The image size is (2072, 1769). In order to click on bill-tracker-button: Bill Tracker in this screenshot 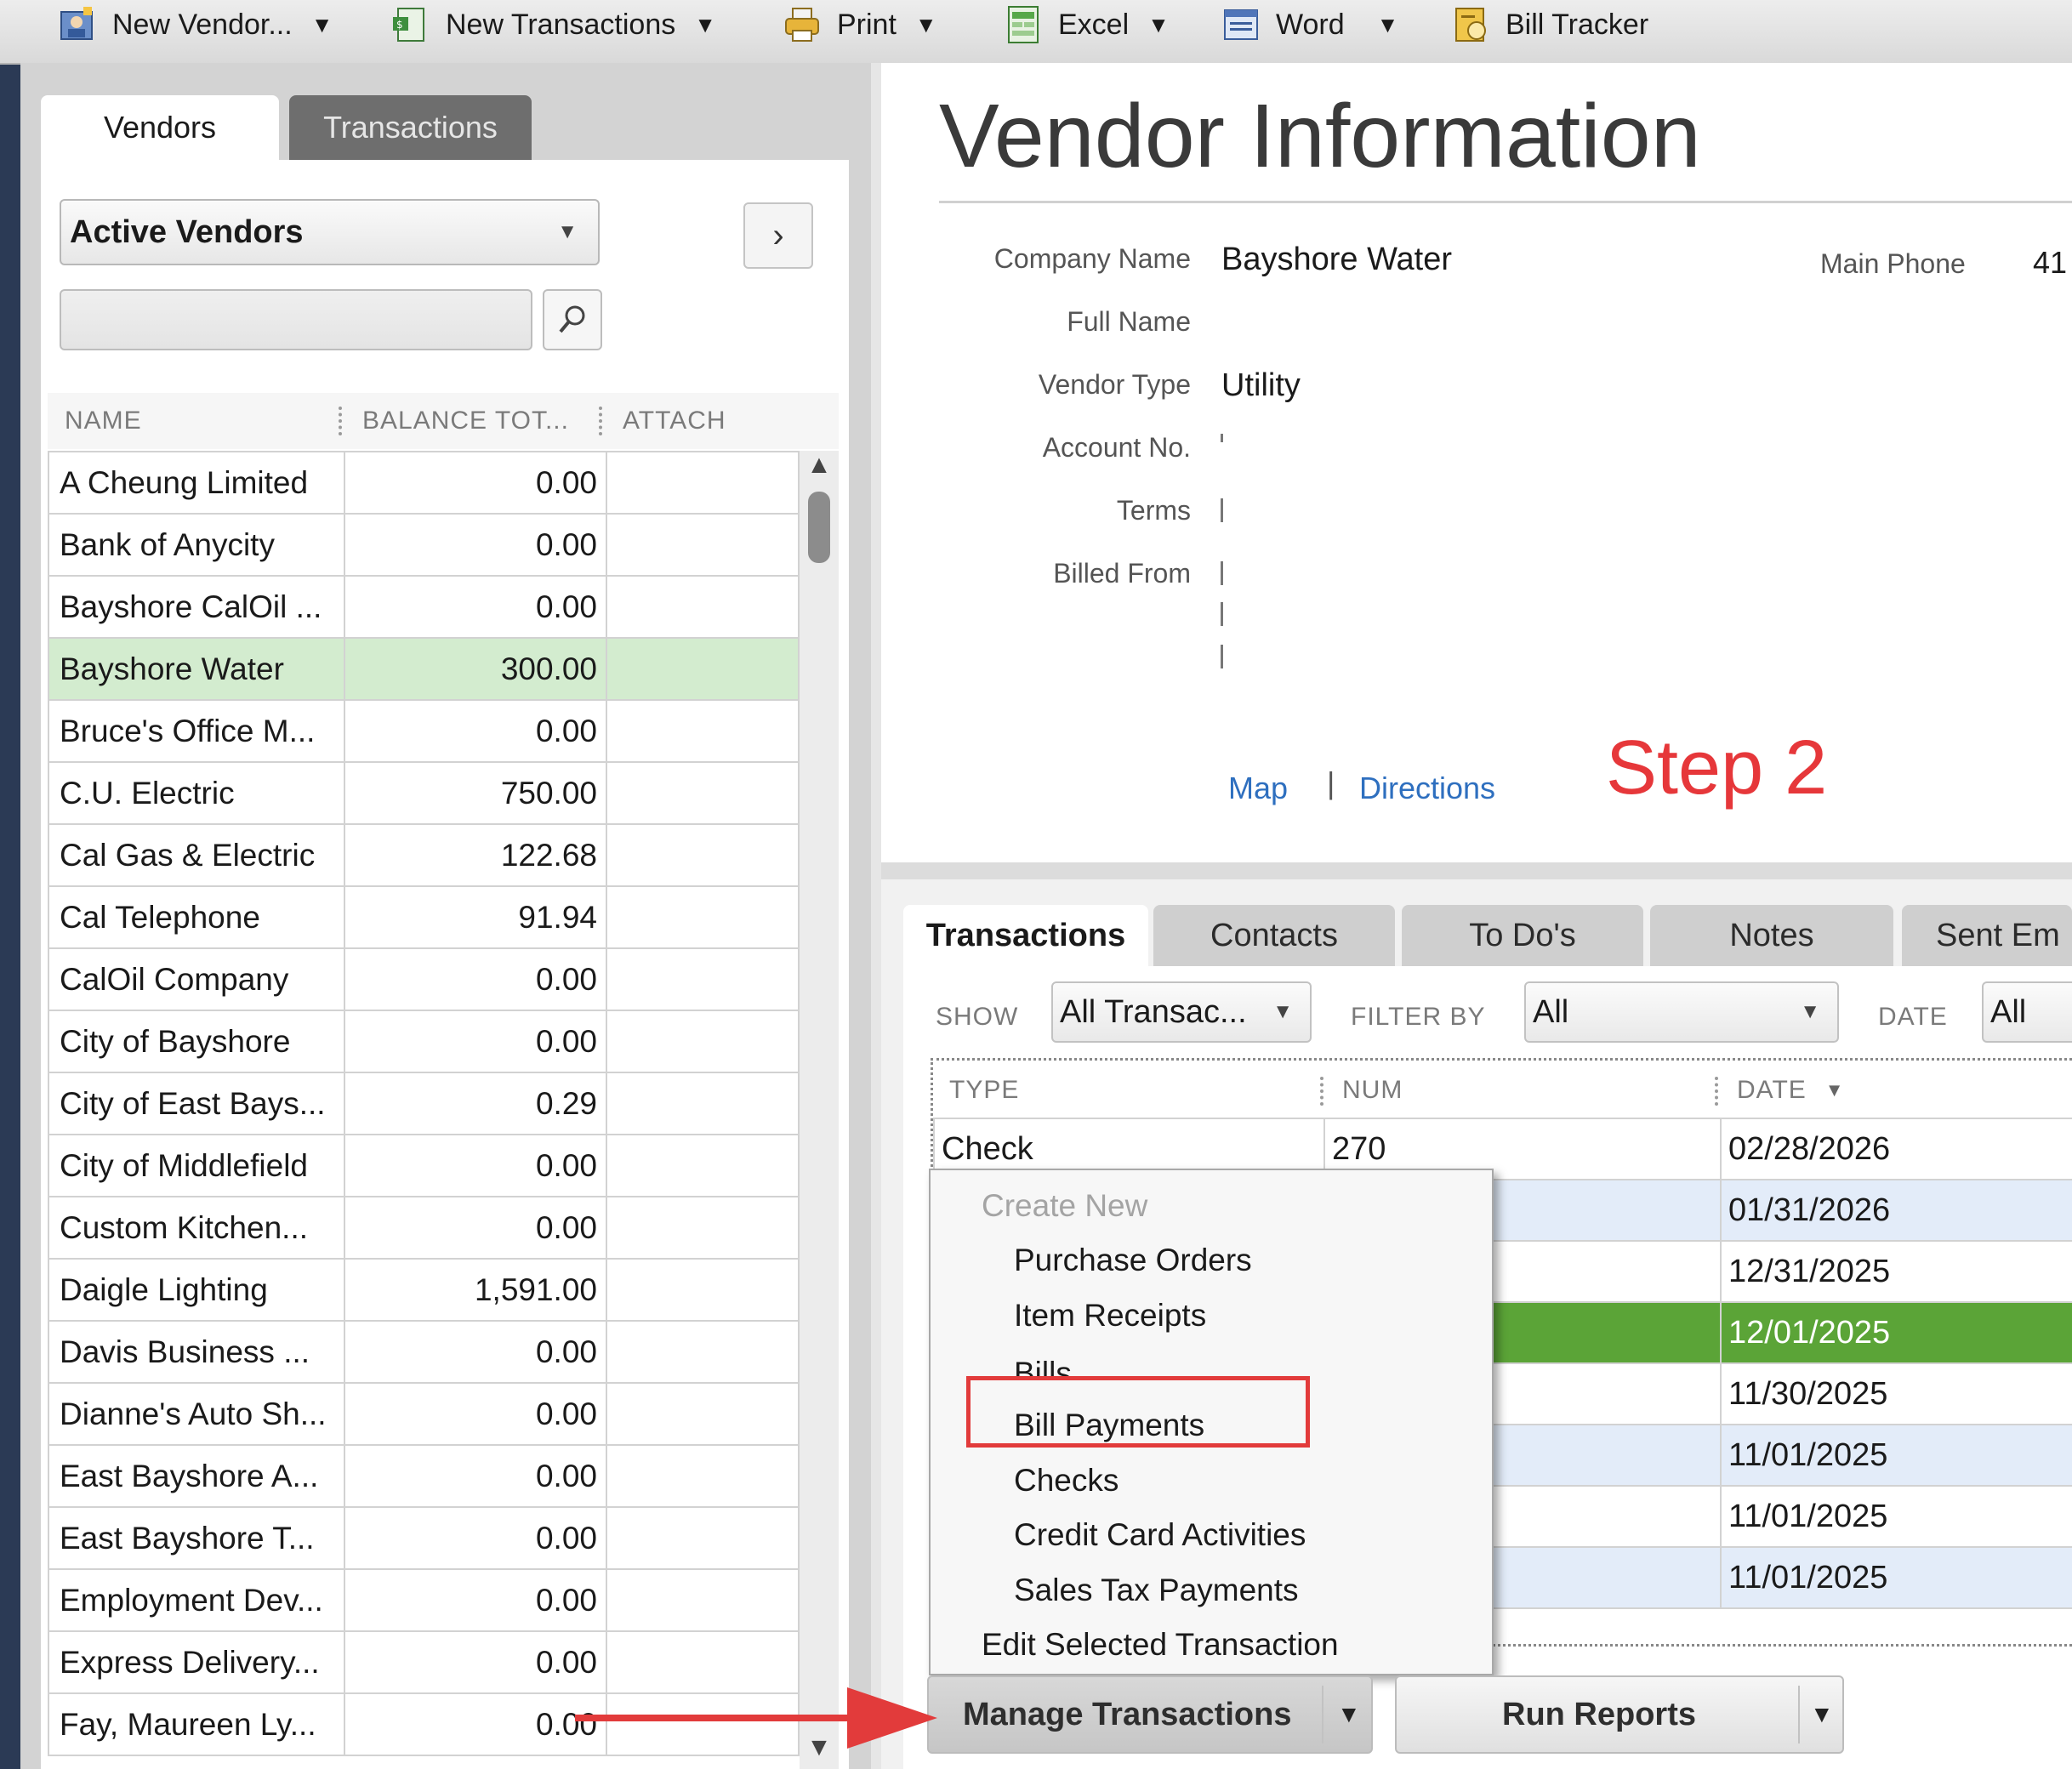, I will do `click(1549, 24)`.